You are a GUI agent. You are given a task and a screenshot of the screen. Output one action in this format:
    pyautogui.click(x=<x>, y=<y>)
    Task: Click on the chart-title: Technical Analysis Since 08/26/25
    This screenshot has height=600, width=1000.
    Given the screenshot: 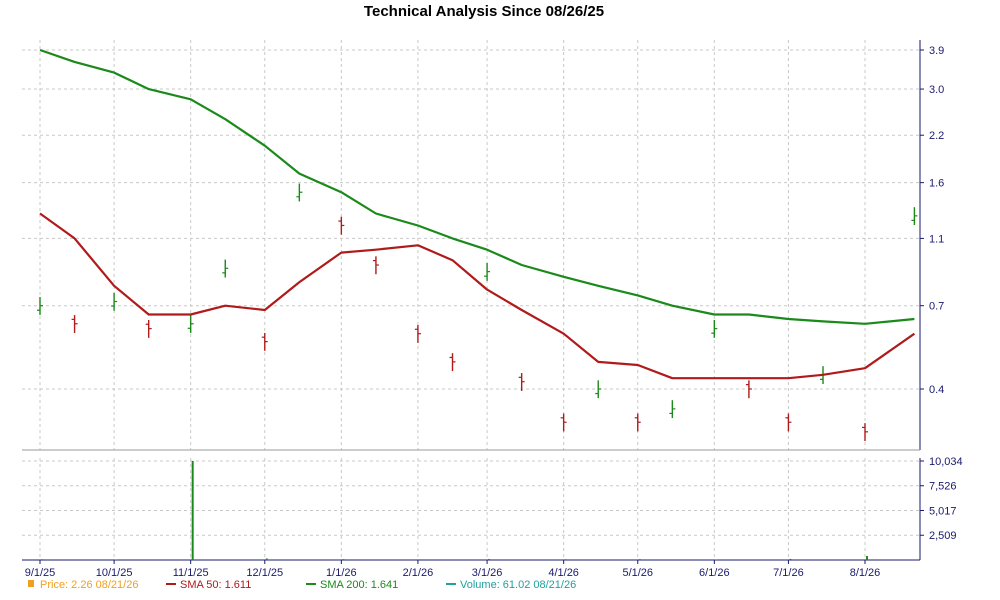 What is the action you would take?
    pyautogui.click(x=484, y=11)
    